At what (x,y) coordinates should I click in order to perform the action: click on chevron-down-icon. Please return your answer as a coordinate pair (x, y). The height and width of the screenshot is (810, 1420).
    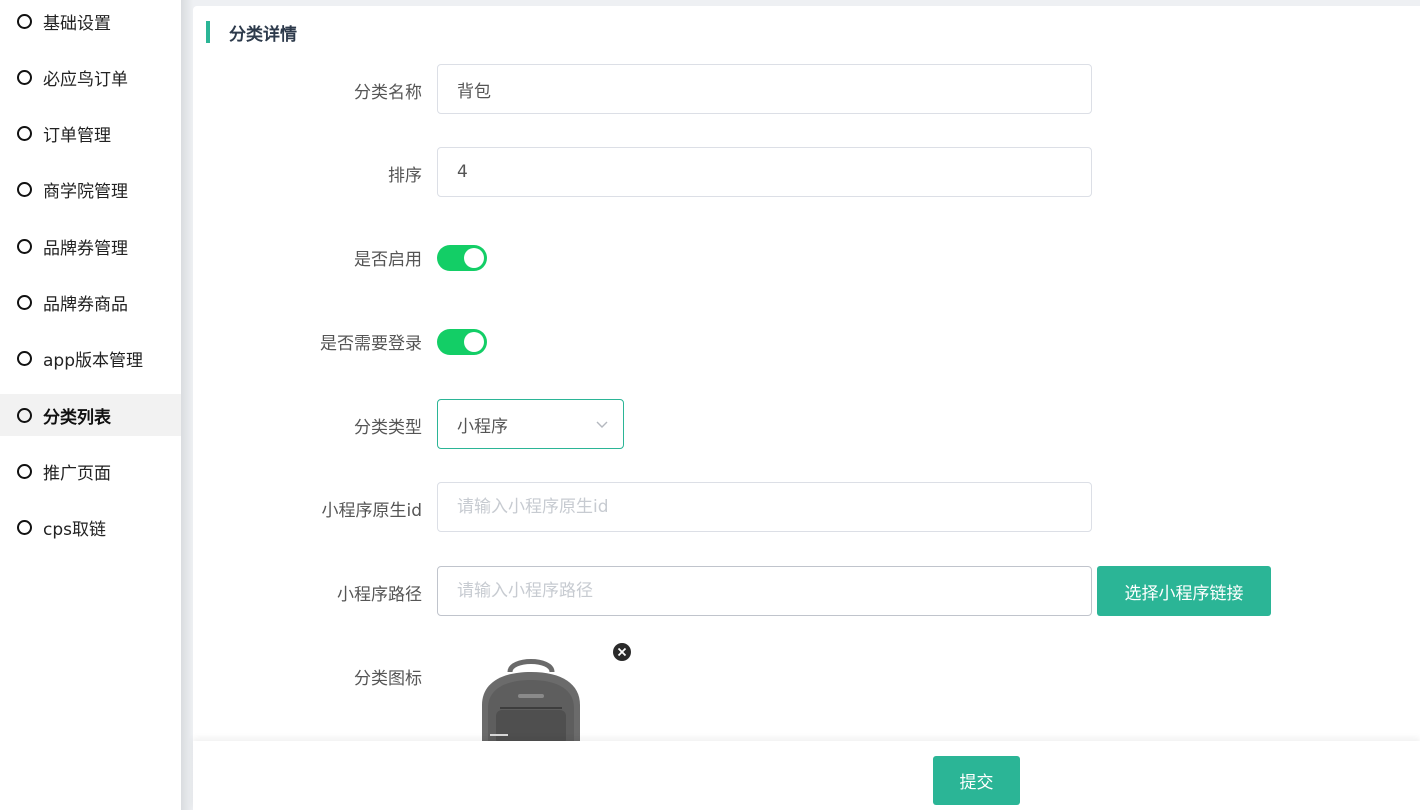
    Looking at the image, I should click on (602, 424).